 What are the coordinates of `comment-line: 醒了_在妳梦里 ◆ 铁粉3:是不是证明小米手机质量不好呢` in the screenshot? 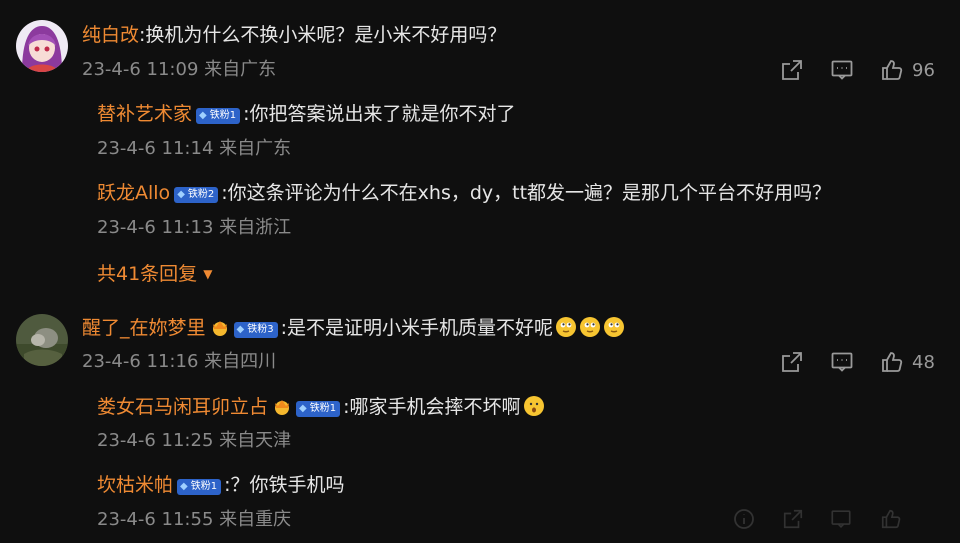 It's located at (353, 328).